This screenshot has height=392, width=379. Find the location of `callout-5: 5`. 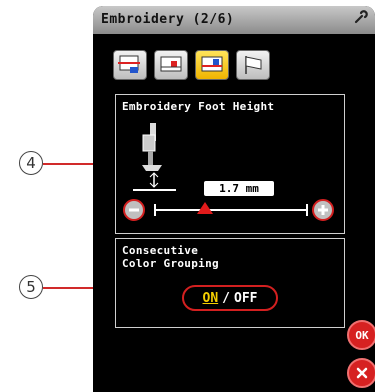

callout-5: 5 is located at coordinates (31, 287).